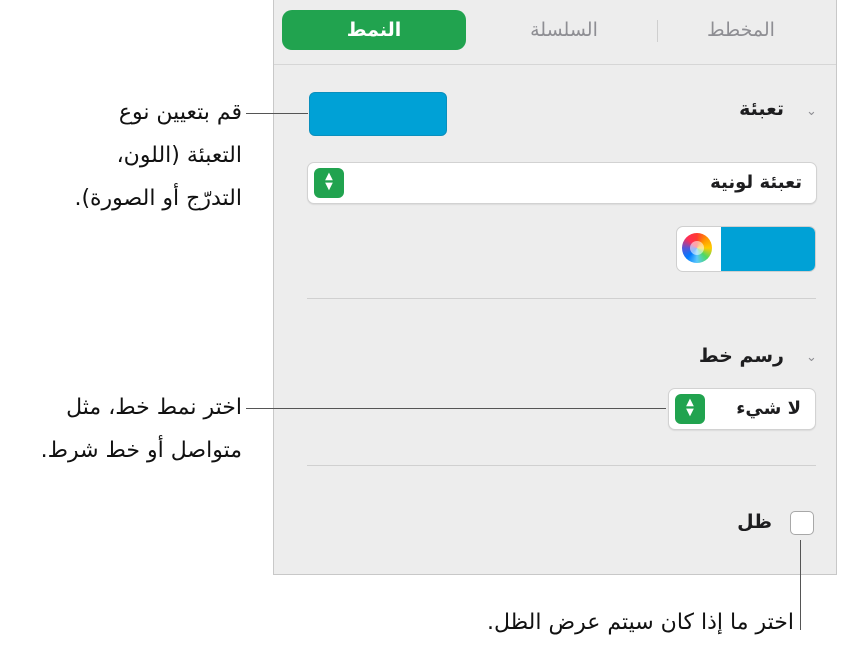 This screenshot has height=646, width=849. Describe the element at coordinates (754, 522) in the screenshot. I see `shadow-label: ظل` at that location.